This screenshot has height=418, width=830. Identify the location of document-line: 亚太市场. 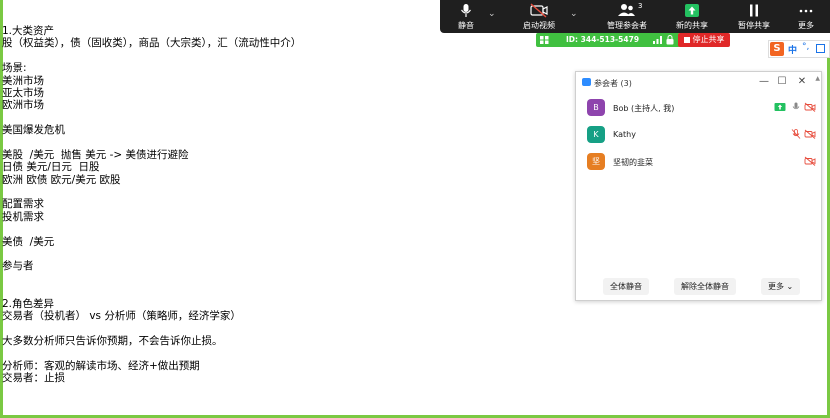
(23, 92).